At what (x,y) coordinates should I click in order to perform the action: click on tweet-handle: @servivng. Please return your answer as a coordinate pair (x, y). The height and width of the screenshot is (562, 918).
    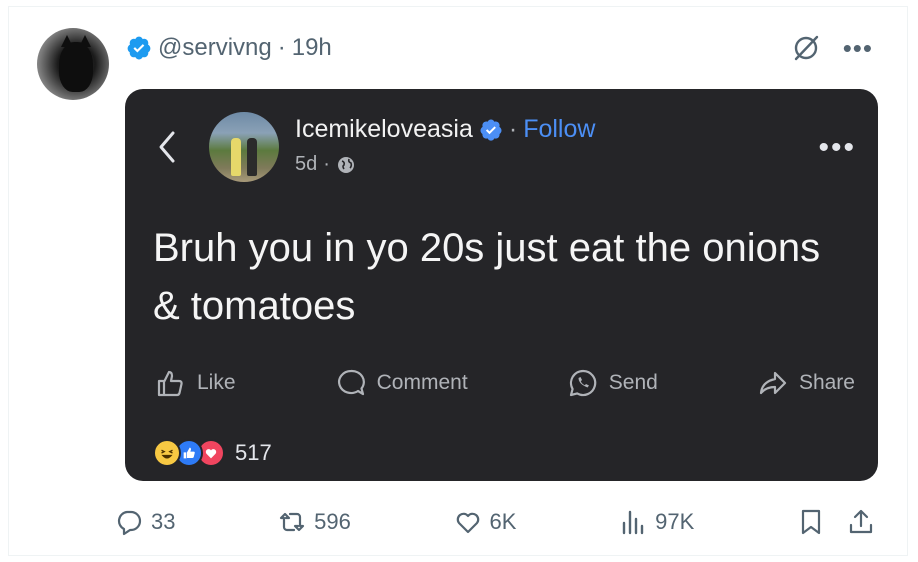
    Looking at the image, I should click on (215, 48).